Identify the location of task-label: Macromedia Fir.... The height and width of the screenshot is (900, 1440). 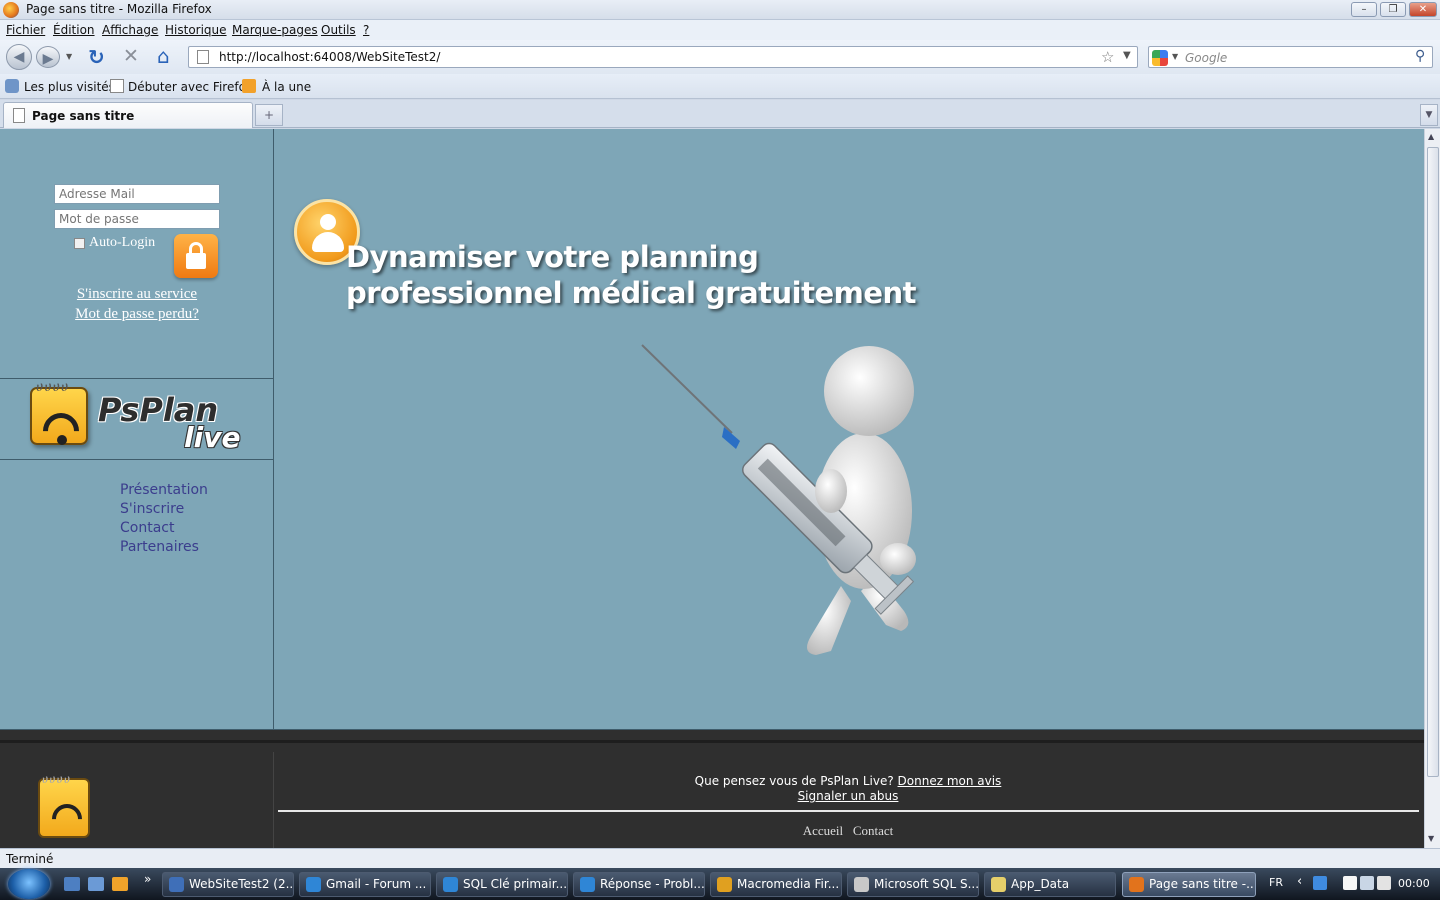
(788, 884).